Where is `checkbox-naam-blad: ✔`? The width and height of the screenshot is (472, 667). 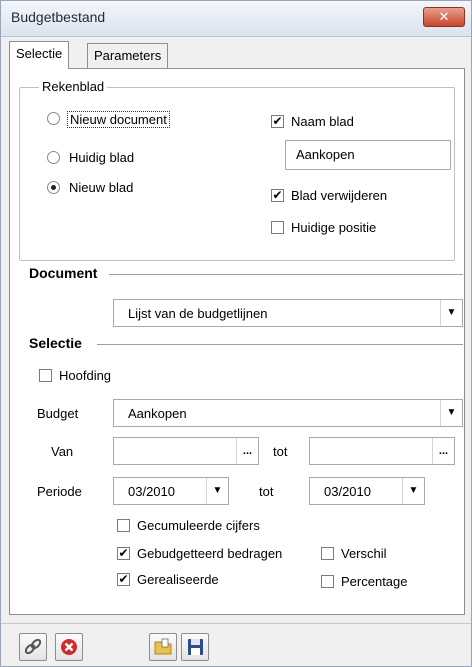
checkbox-naam-blad: ✔ is located at coordinates (277, 121).